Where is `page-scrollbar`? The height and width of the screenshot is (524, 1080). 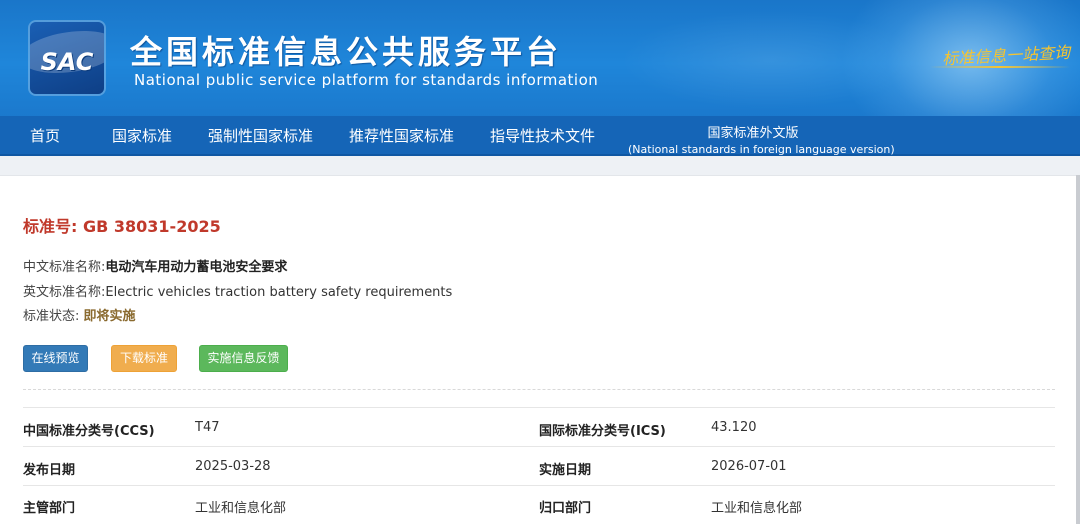 page-scrollbar is located at coordinates (1078, 349).